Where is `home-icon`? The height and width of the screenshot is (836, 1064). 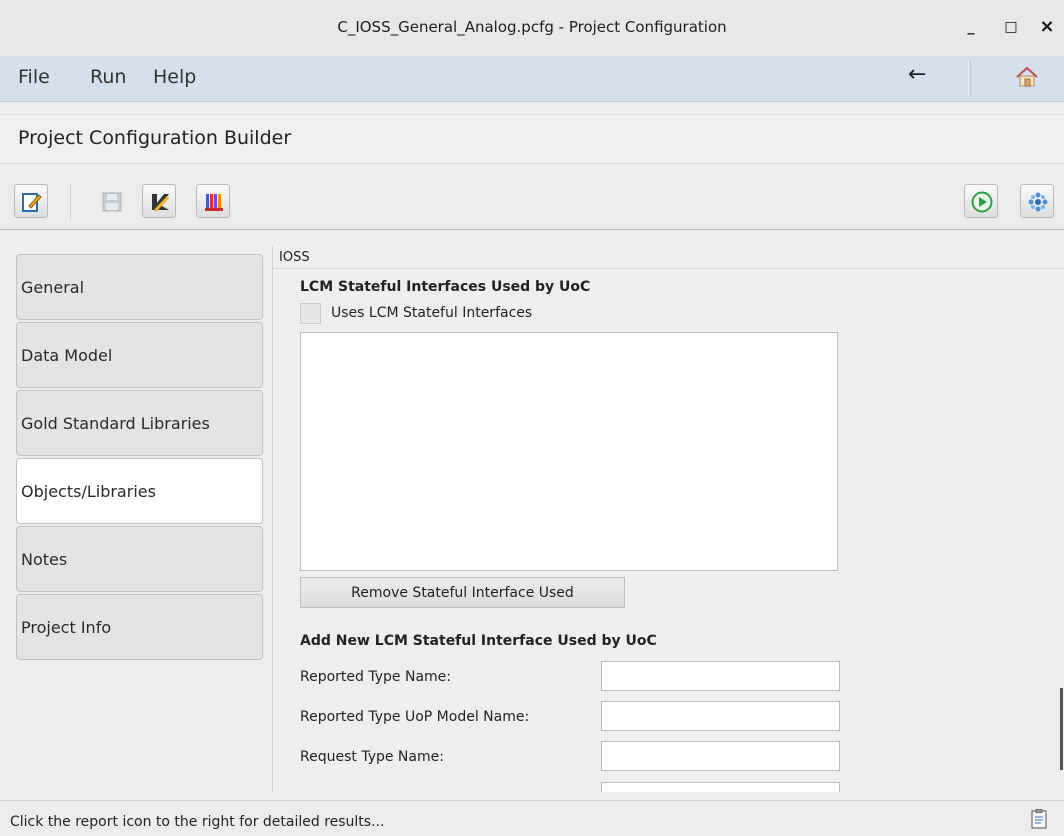
home-icon is located at coordinates (1027, 77).